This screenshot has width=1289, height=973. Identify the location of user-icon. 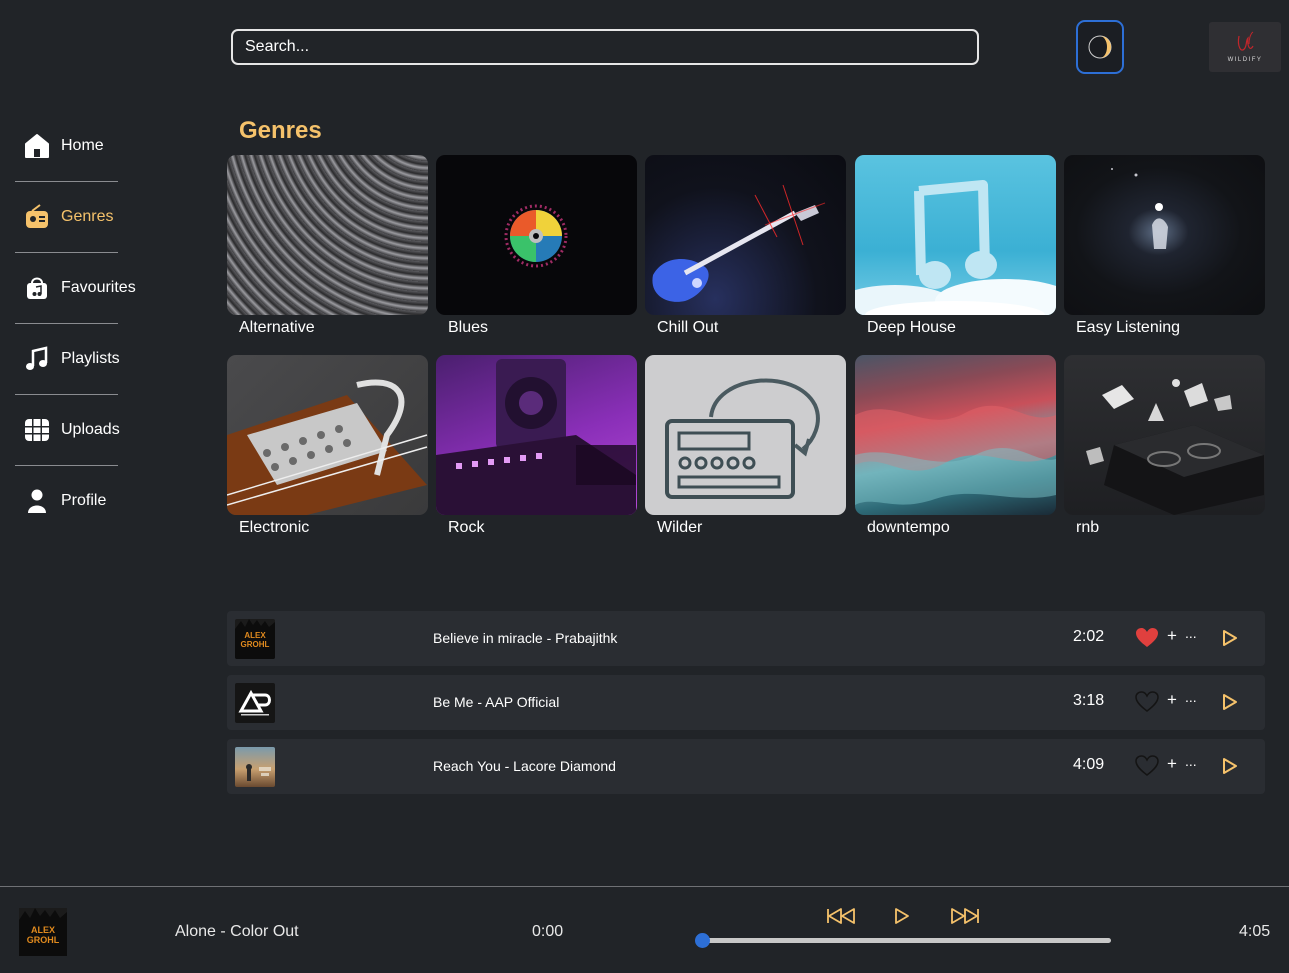
(37, 501).